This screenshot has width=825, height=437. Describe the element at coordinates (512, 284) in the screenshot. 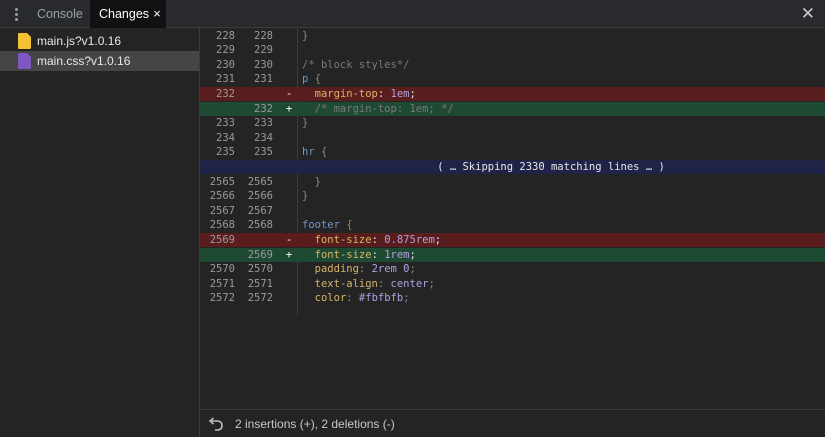

I see `diff-row: 2571 2571 text-align: center;` at that location.